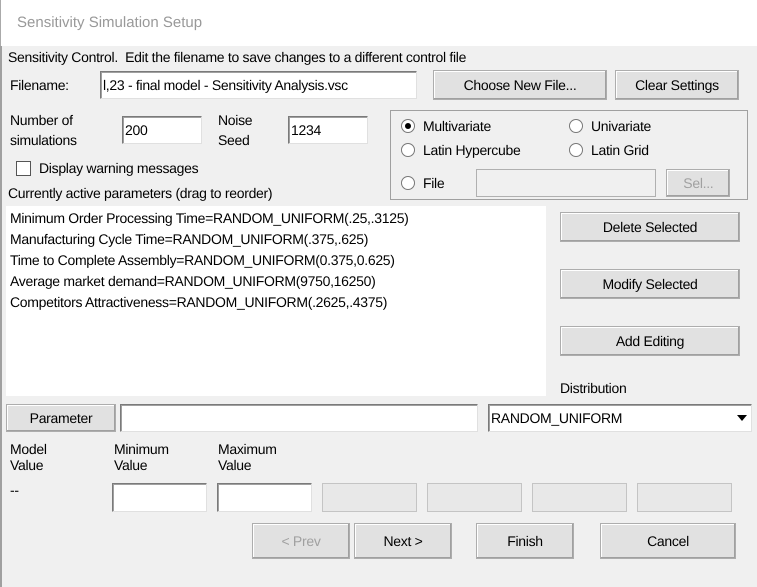 The image size is (757, 587). What do you see at coordinates (485, 150) in the screenshot?
I see `method-radio: Latin Hypercube` at bounding box center [485, 150].